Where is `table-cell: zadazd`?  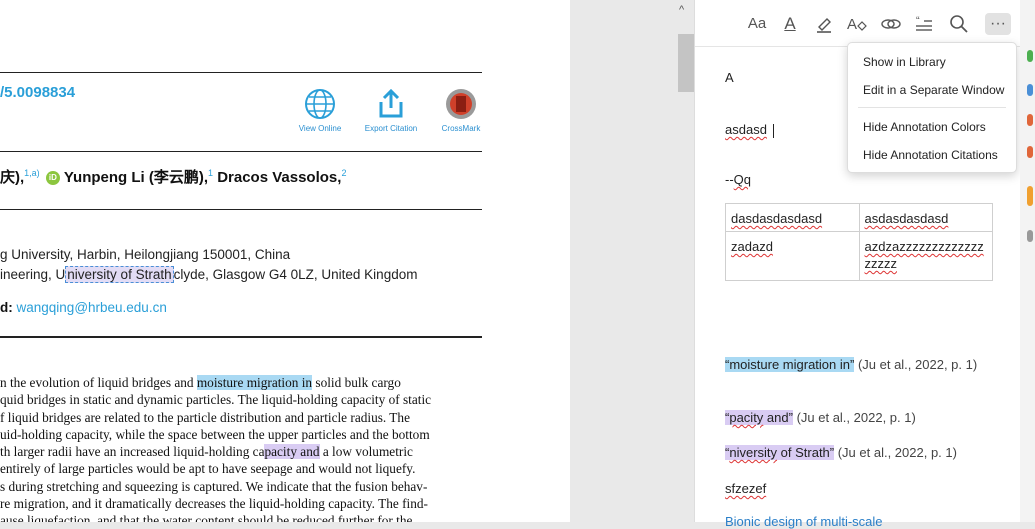 table-cell: zadazd is located at coordinates (792, 256).